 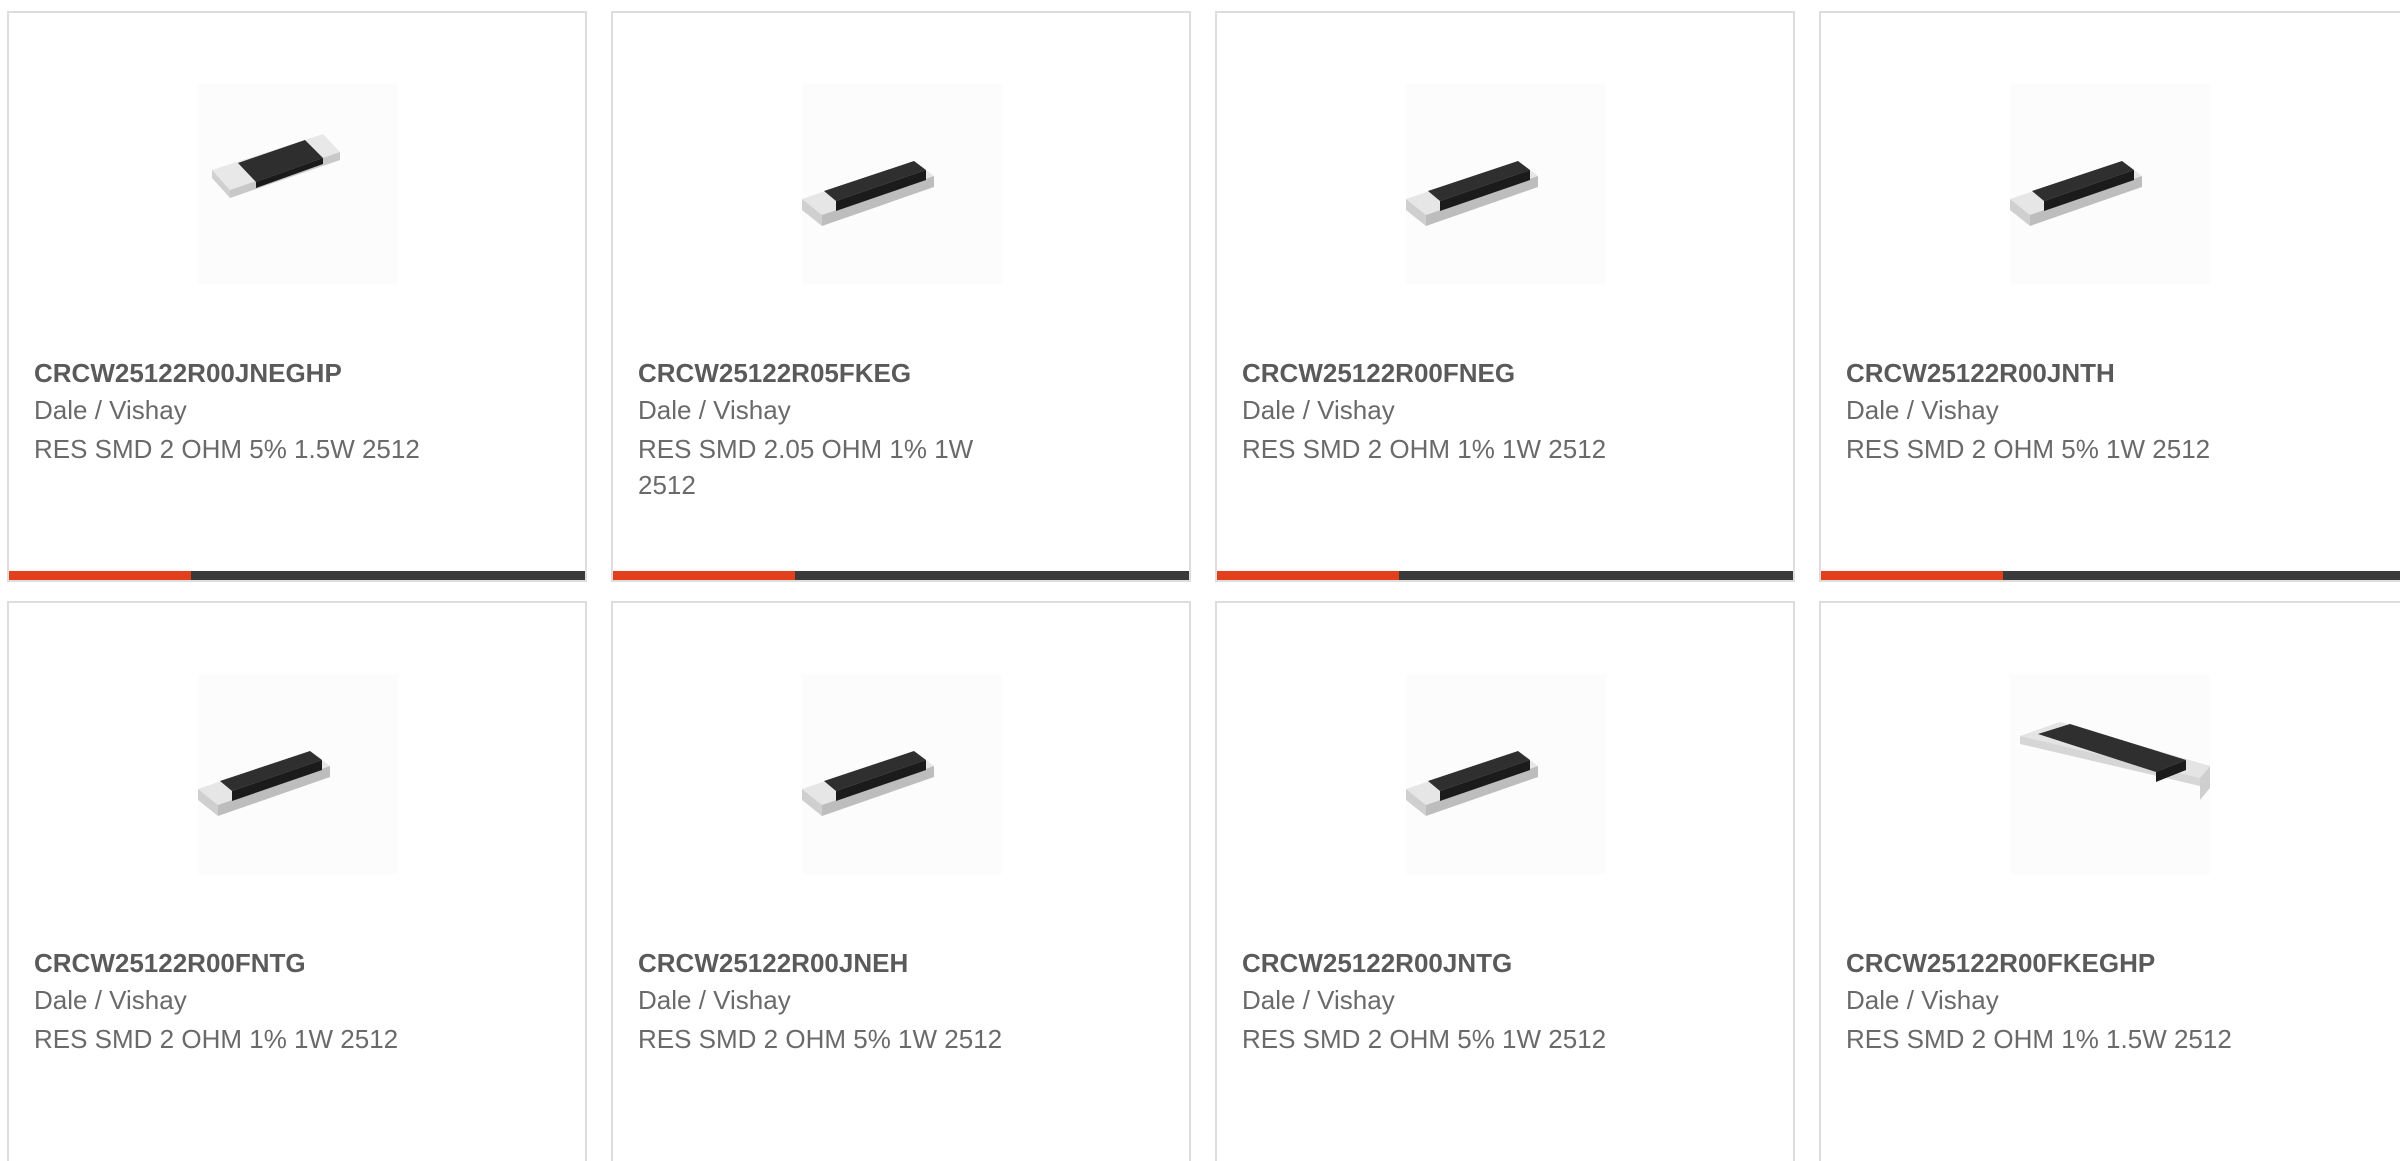 I want to click on product-description: RES SMD 2.05 OHM 1% 1W 2512, so click(x=806, y=467).